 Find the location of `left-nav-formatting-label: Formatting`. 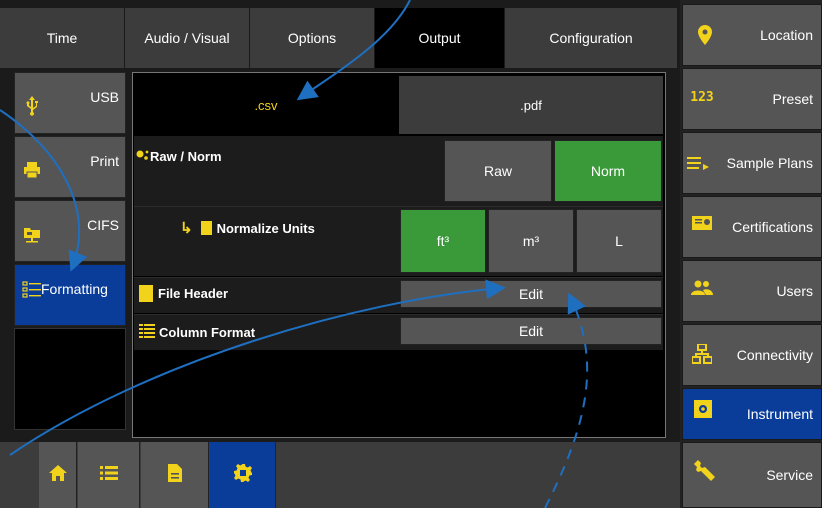

left-nav-formatting-label: Formatting is located at coordinates (74, 289).